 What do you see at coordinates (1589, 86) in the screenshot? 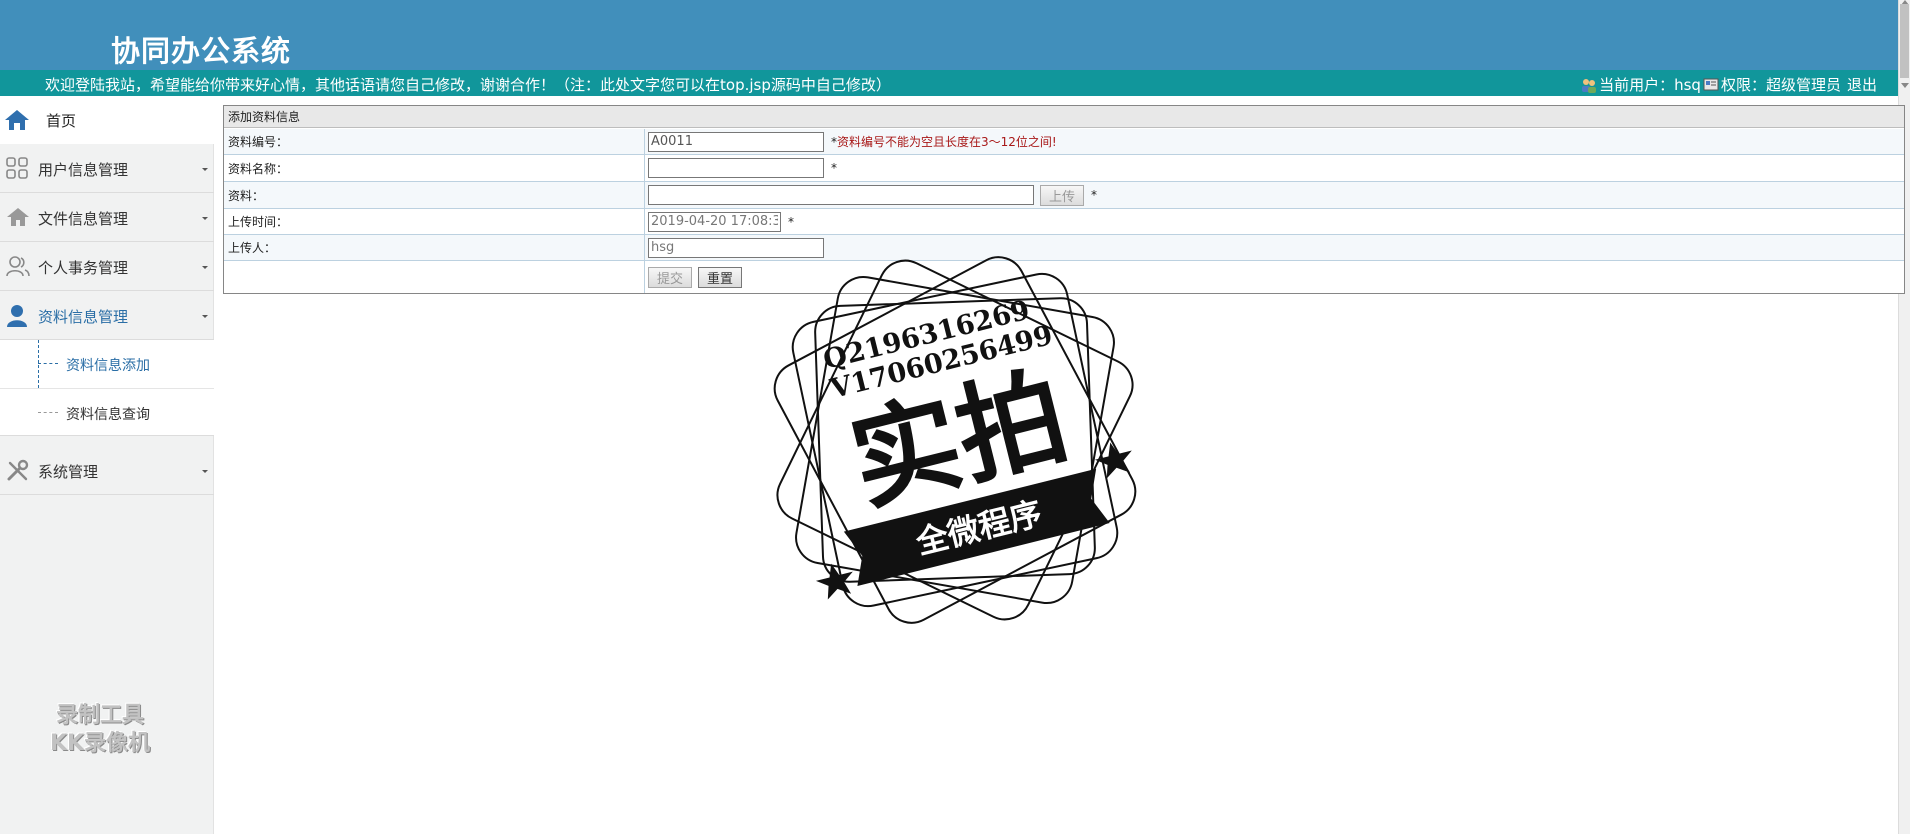
I see `user-group-icon` at bounding box center [1589, 86].